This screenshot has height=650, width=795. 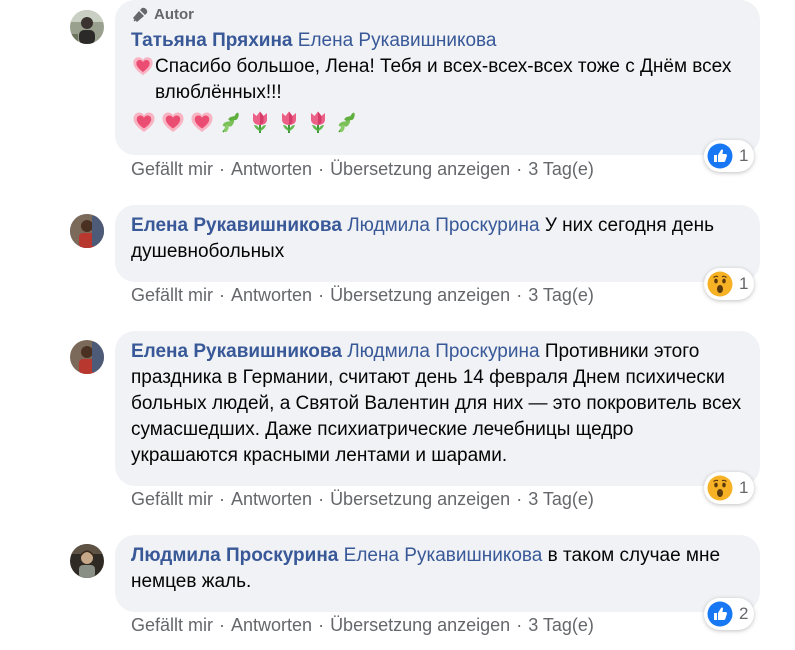 I want to click on microphone-icon, so click(x=140, y=14).